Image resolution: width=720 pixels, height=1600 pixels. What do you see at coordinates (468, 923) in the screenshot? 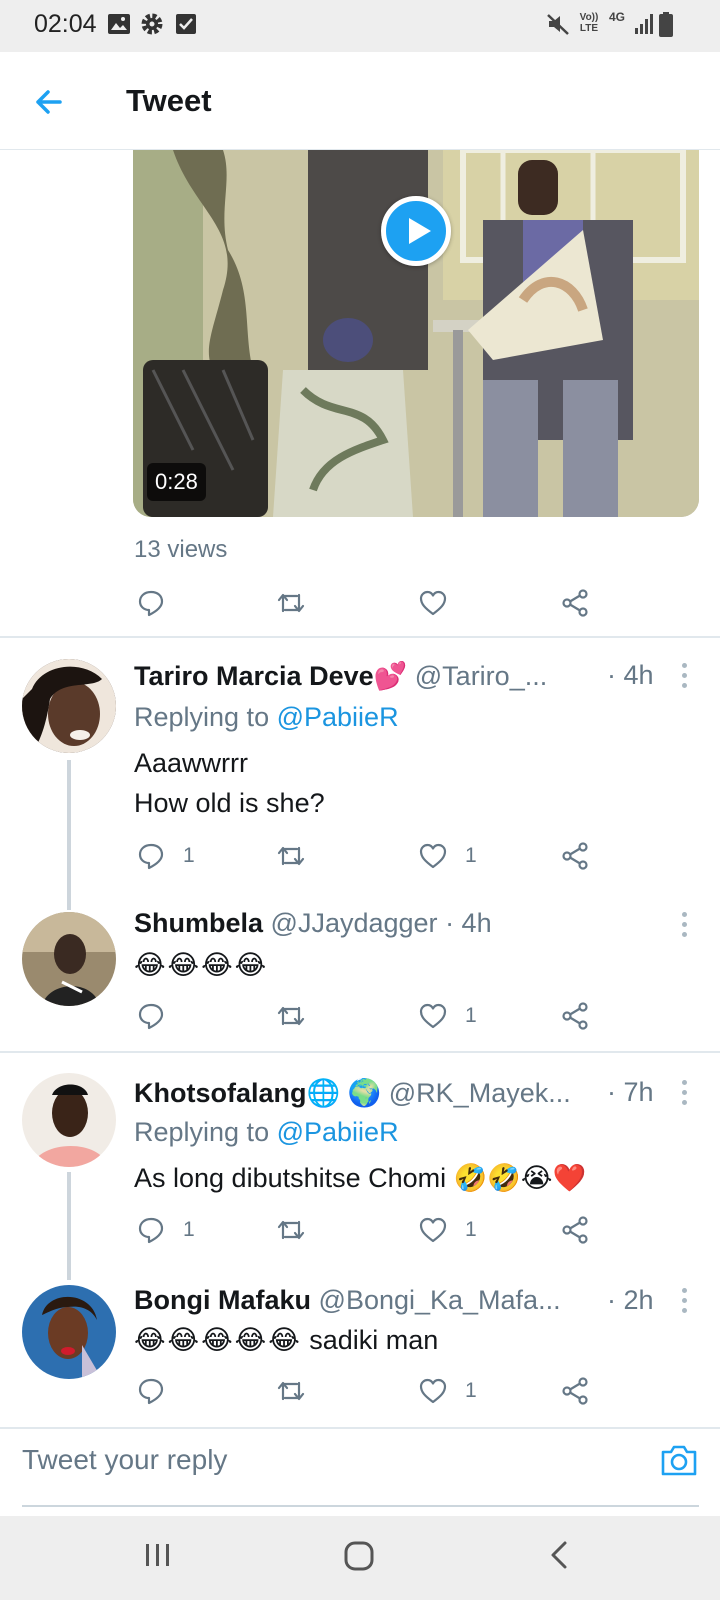
I see `timestamp: · 4h` at bounding box center [468, 923].